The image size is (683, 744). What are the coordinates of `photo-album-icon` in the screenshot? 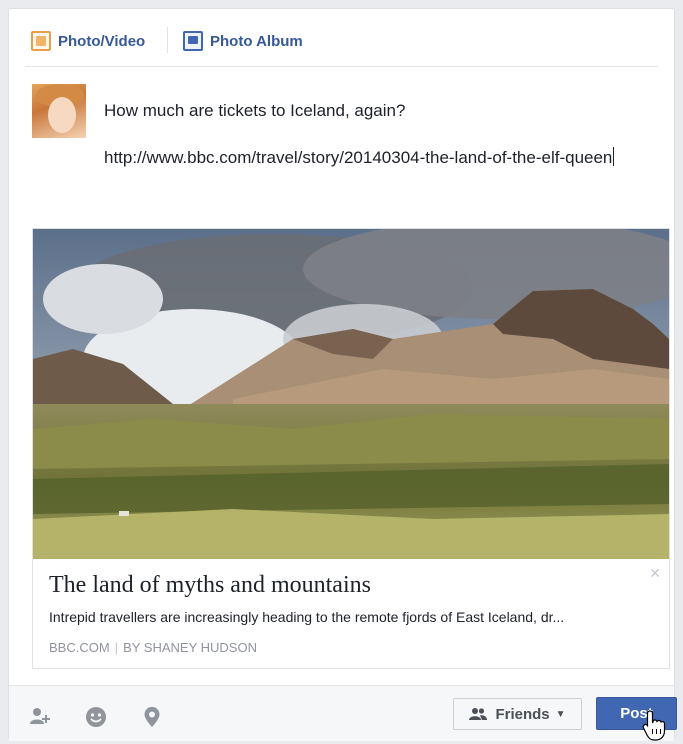 It's located at (193, 41).